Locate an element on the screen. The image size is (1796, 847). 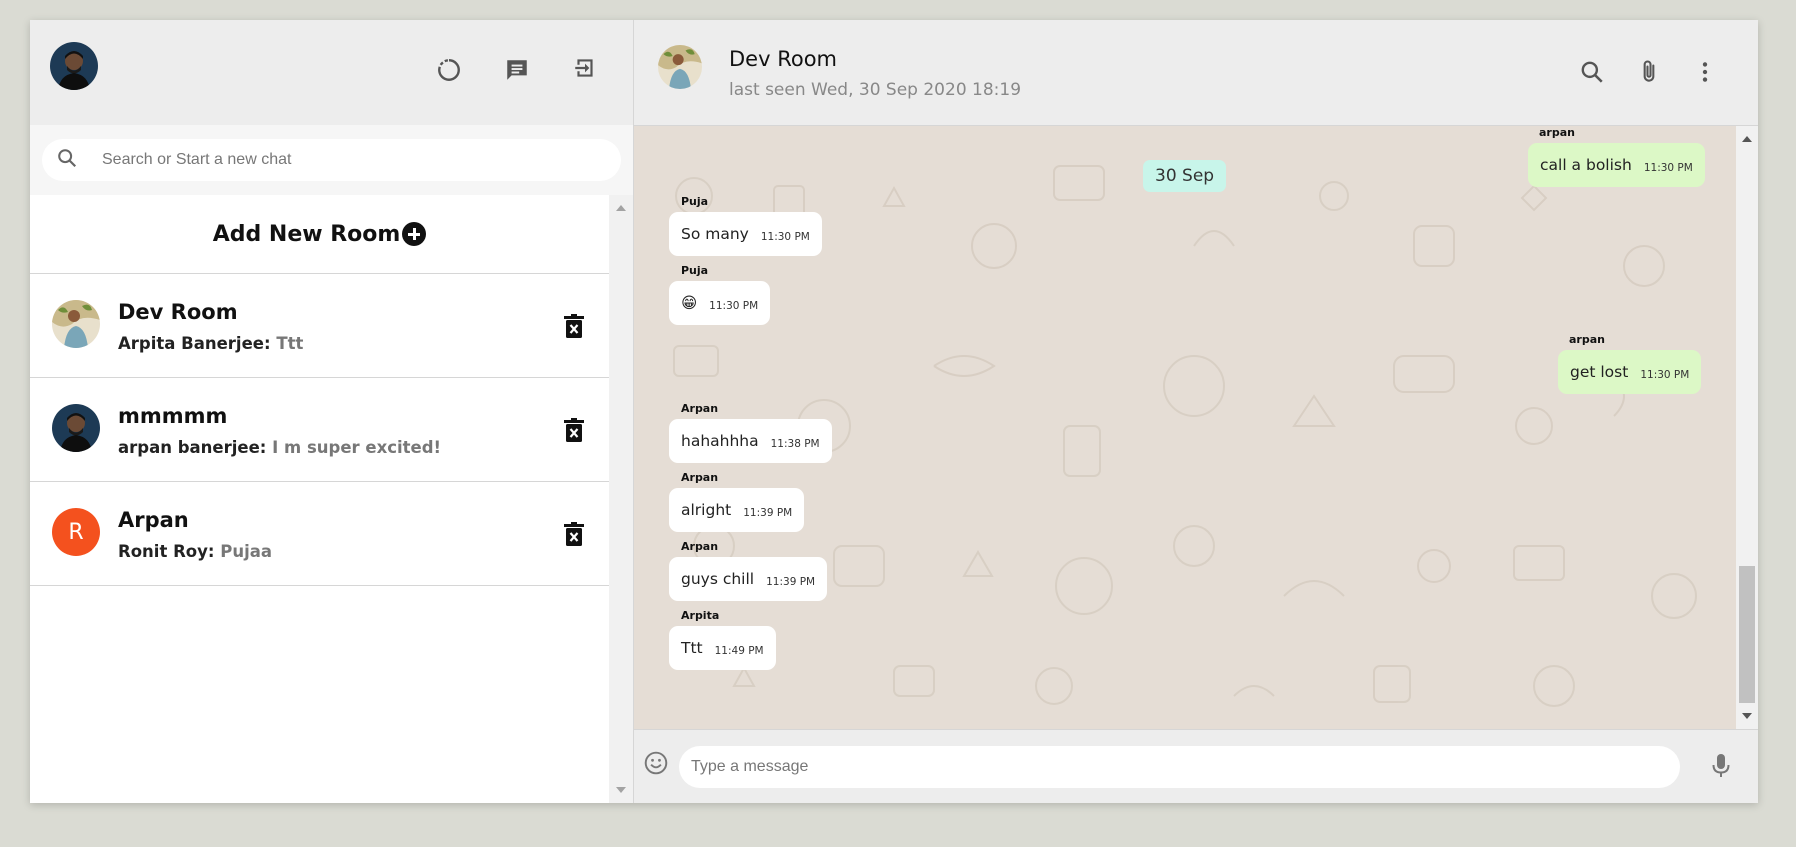
last-sender: Arpita Banerjee: is located at coordinates (194, 343).